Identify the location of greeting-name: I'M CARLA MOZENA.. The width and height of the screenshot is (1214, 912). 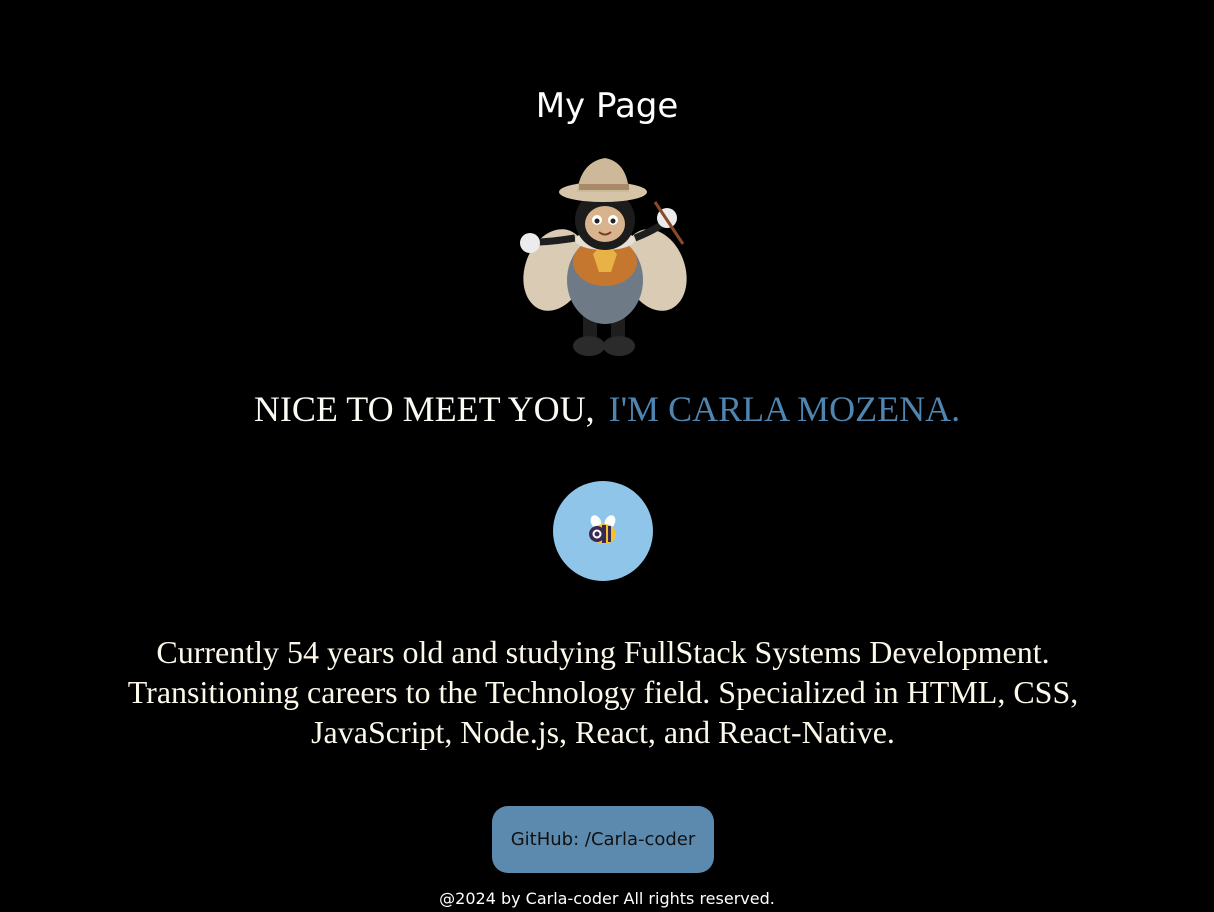
(784, 409).